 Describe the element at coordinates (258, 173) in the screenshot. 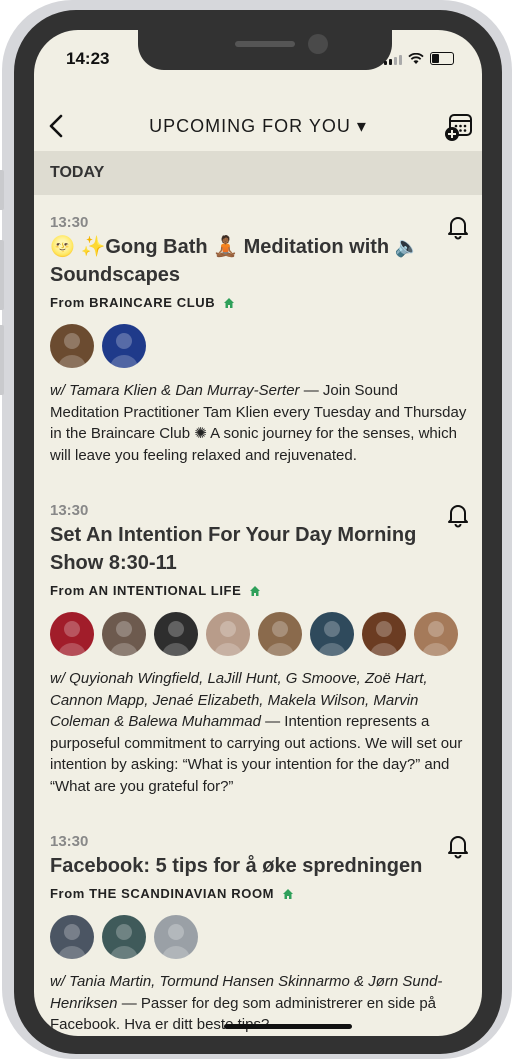

I see `section-header-today: TODAY` at that location.